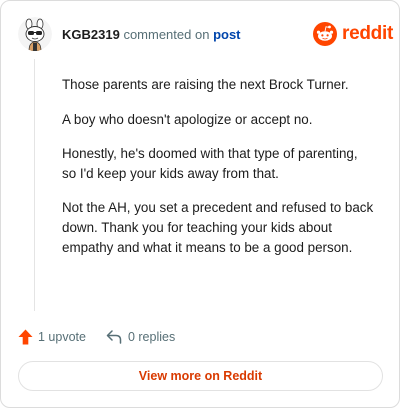 The image size is (400, 408). Describe the element at coordinates (367, 33) in the screenshot. I see `reddit-wordmark: reddit` at that location.